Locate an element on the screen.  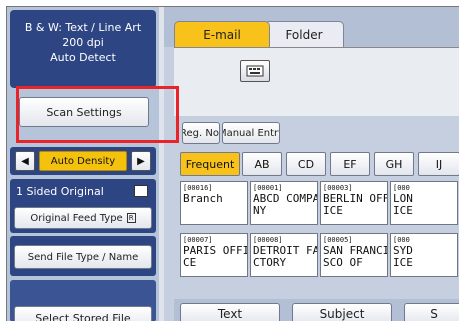
keyboard-icon is located at coordinates (255, 71).